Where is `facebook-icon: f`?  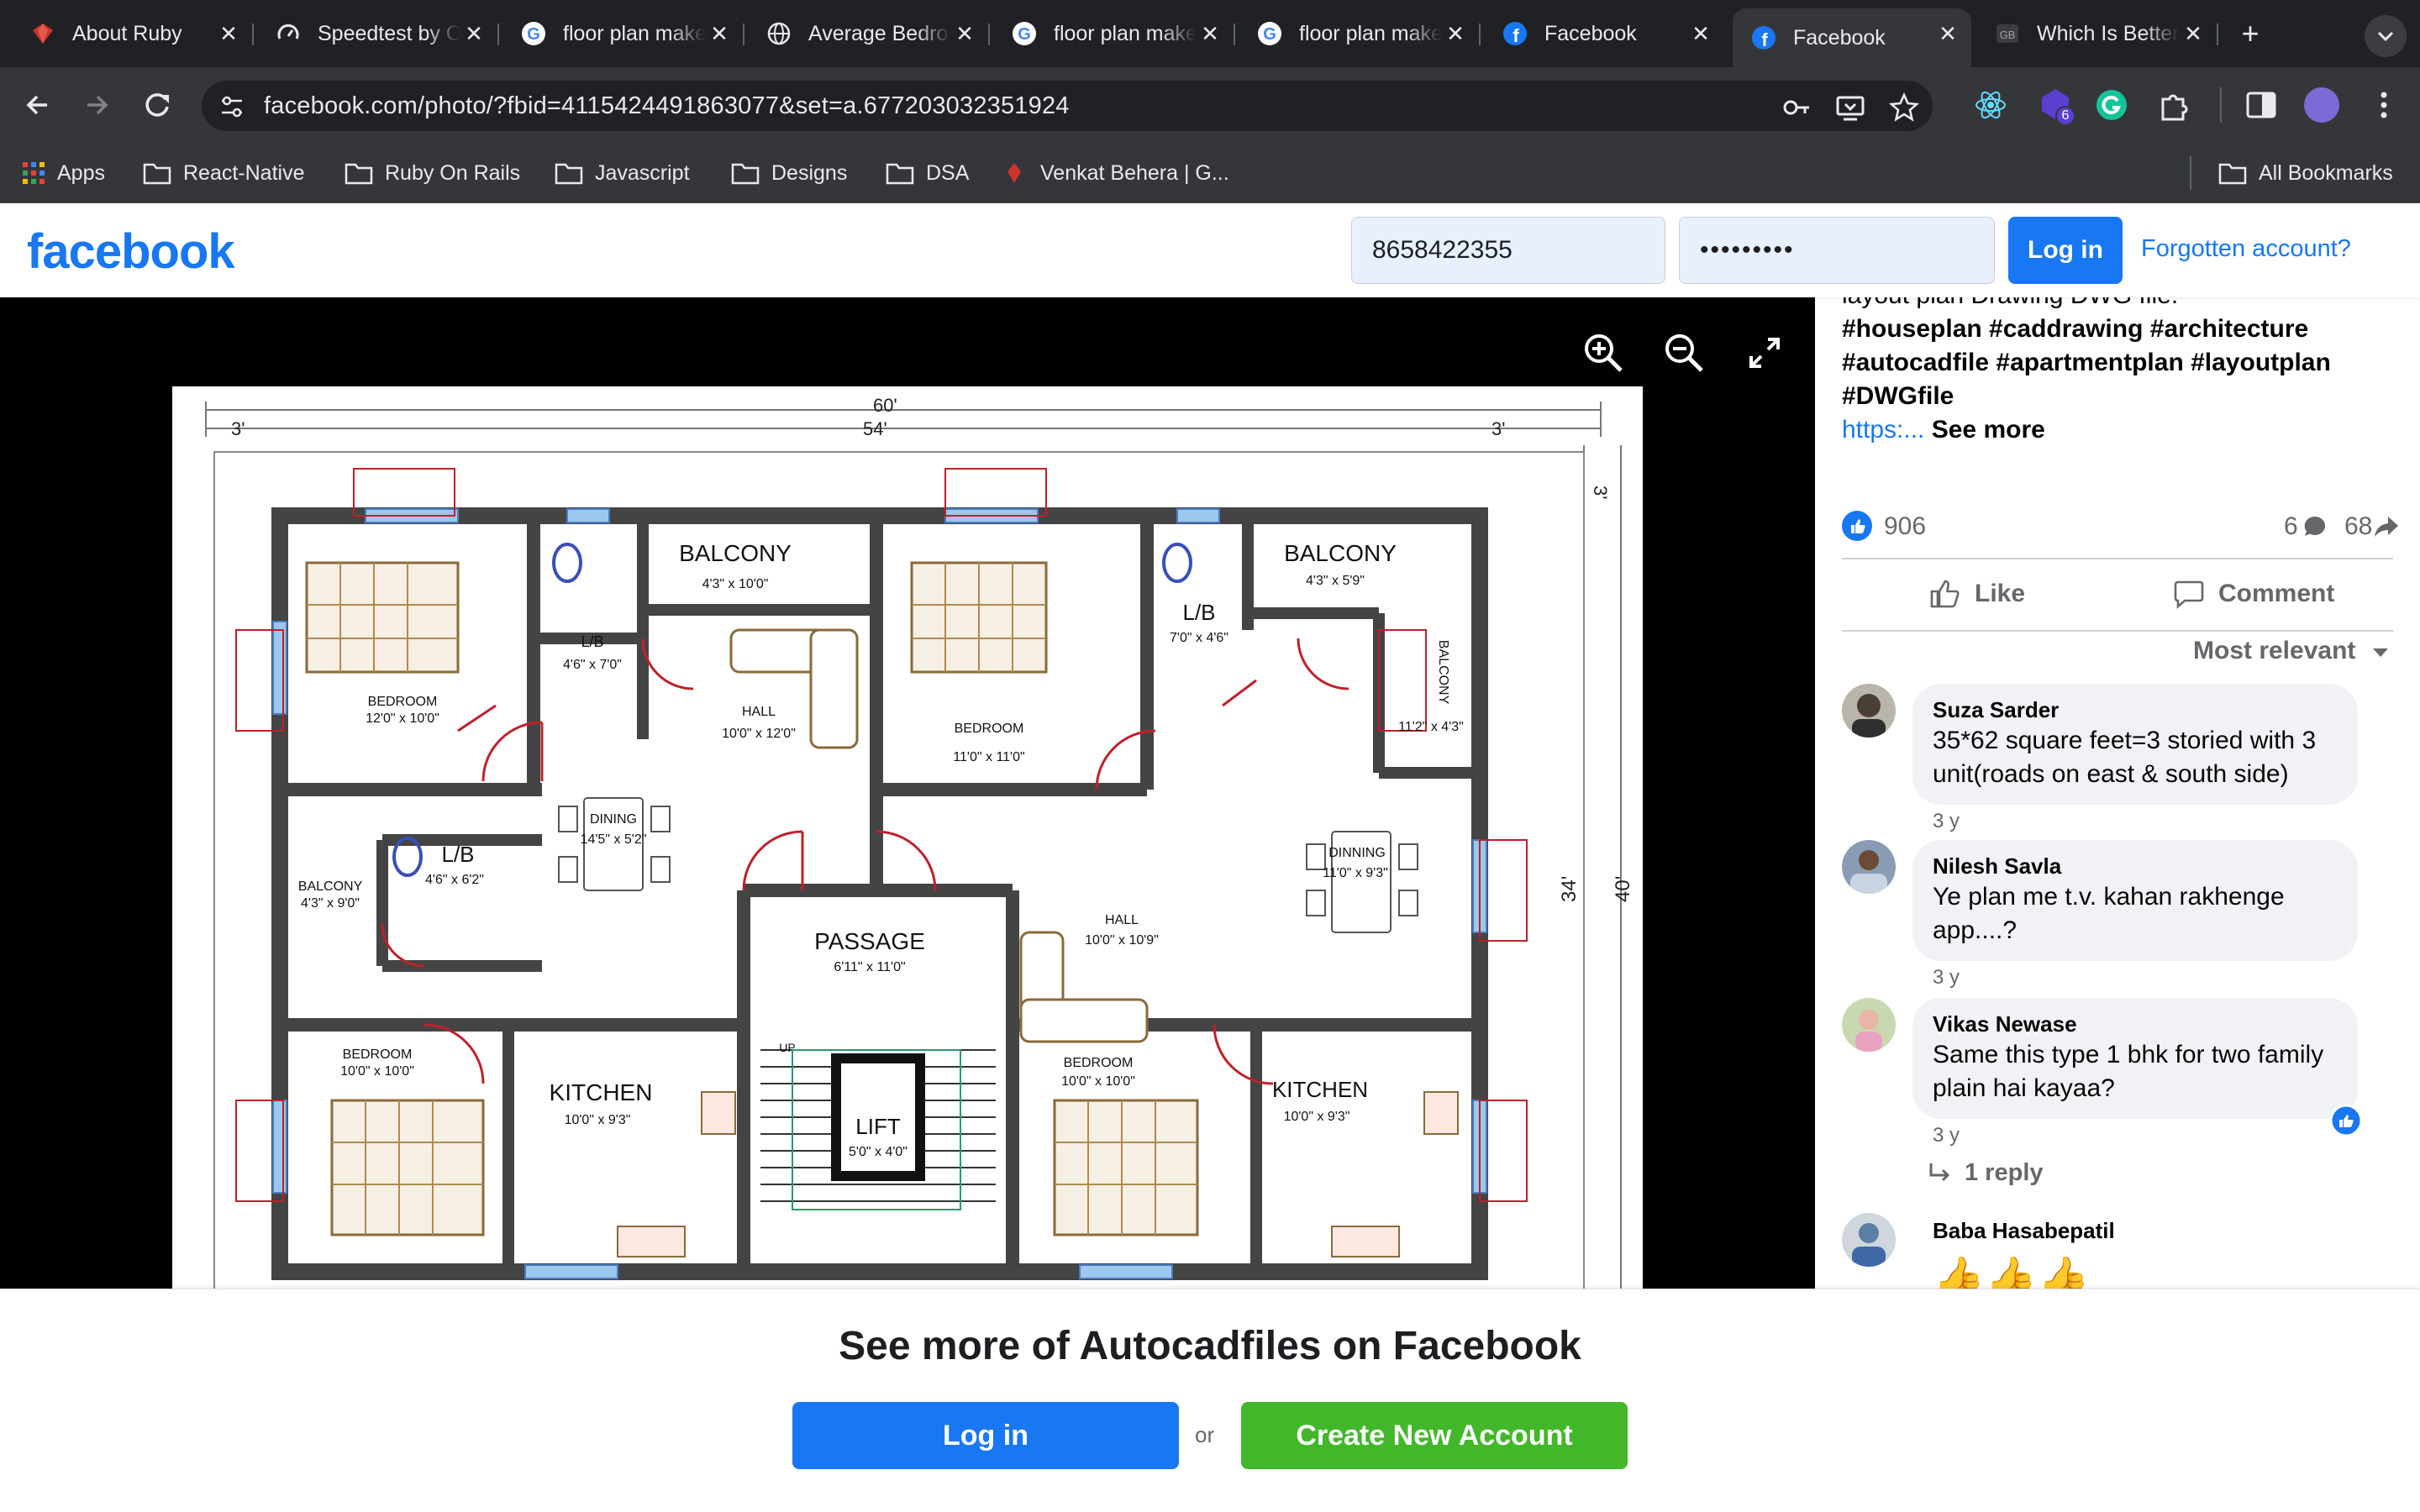 facebook-icon: f is located at coordinates (1763, 37).